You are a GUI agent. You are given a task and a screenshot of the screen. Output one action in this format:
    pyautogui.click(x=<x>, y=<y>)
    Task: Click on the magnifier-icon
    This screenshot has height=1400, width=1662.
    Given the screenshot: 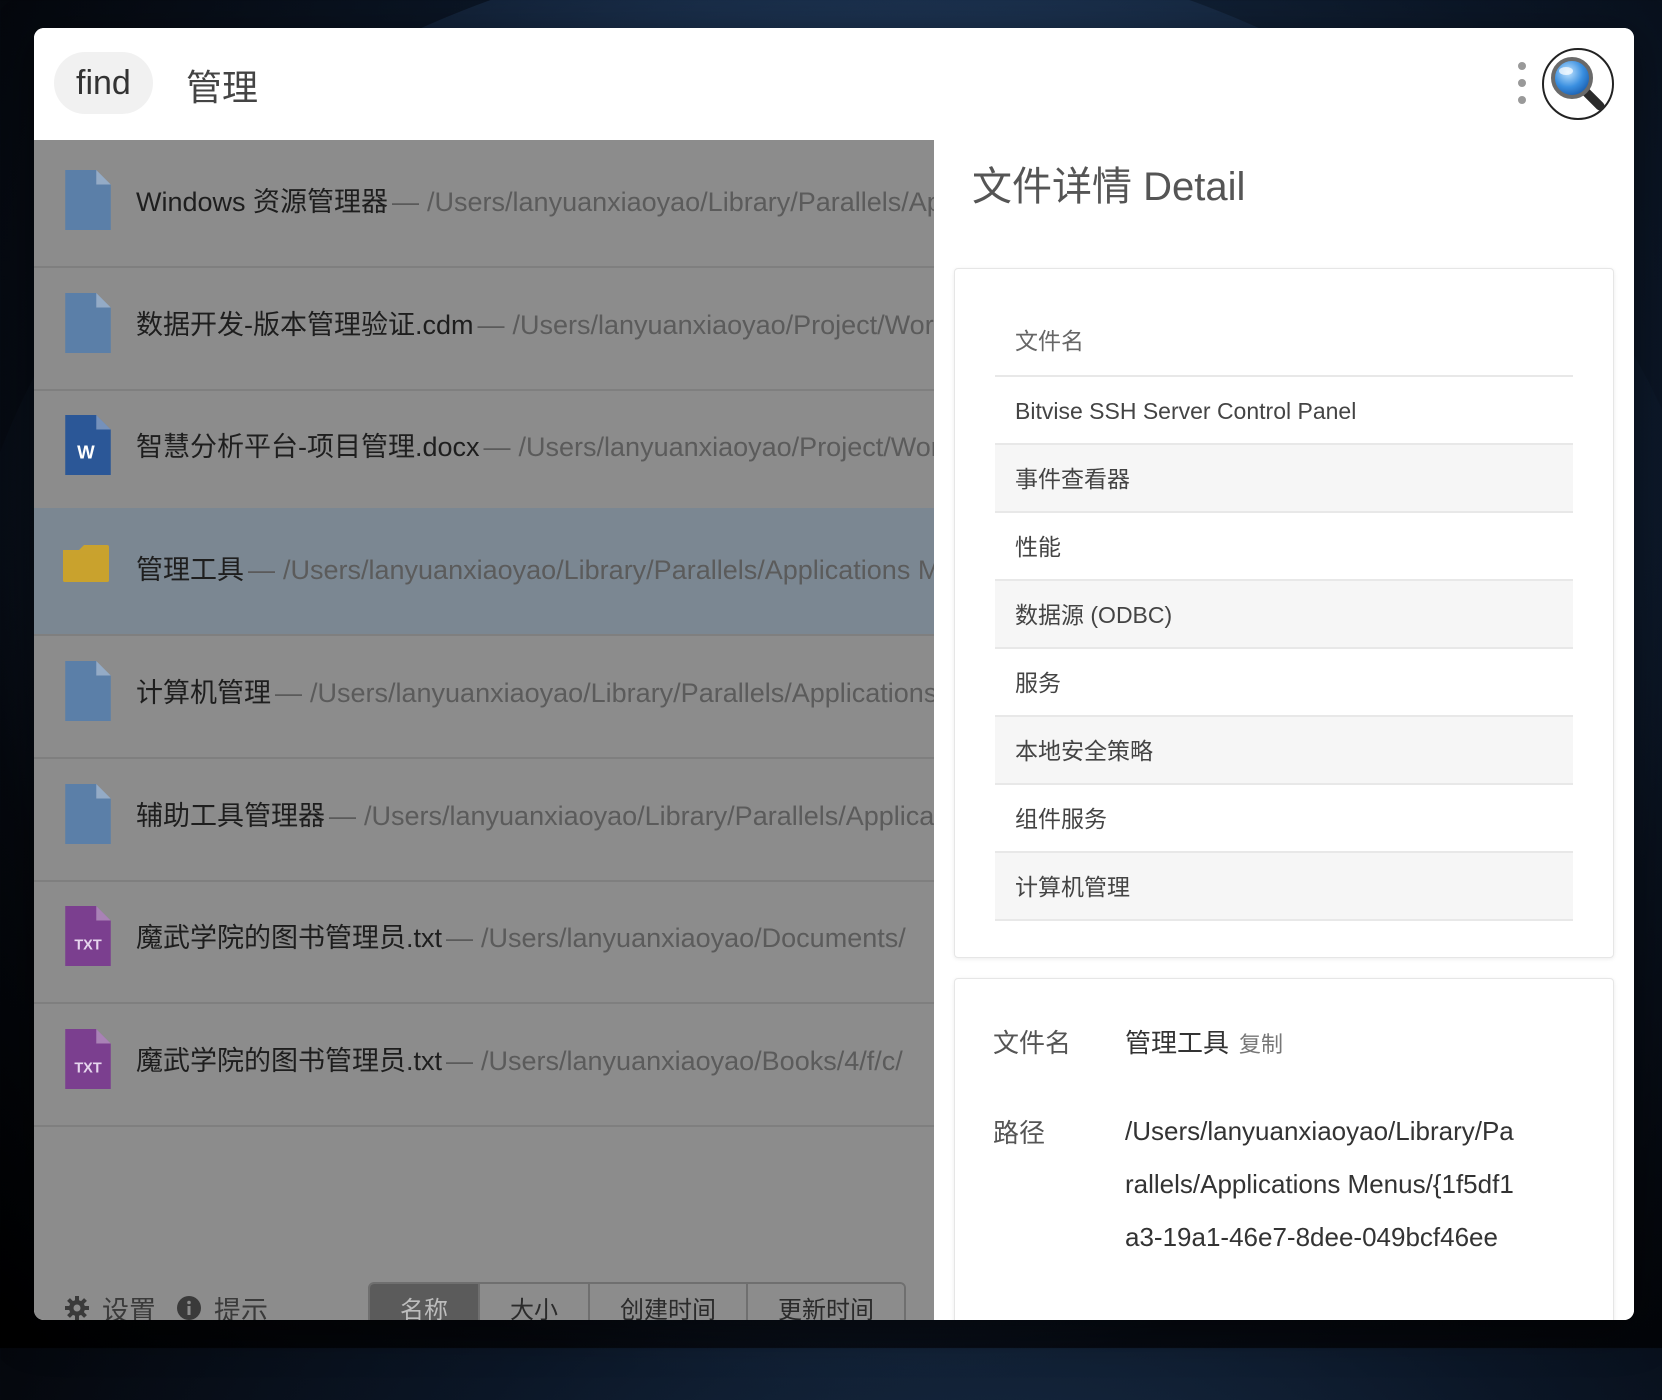 What is the action you would take?
    pyautogui.click(x=1578, y=84)
    